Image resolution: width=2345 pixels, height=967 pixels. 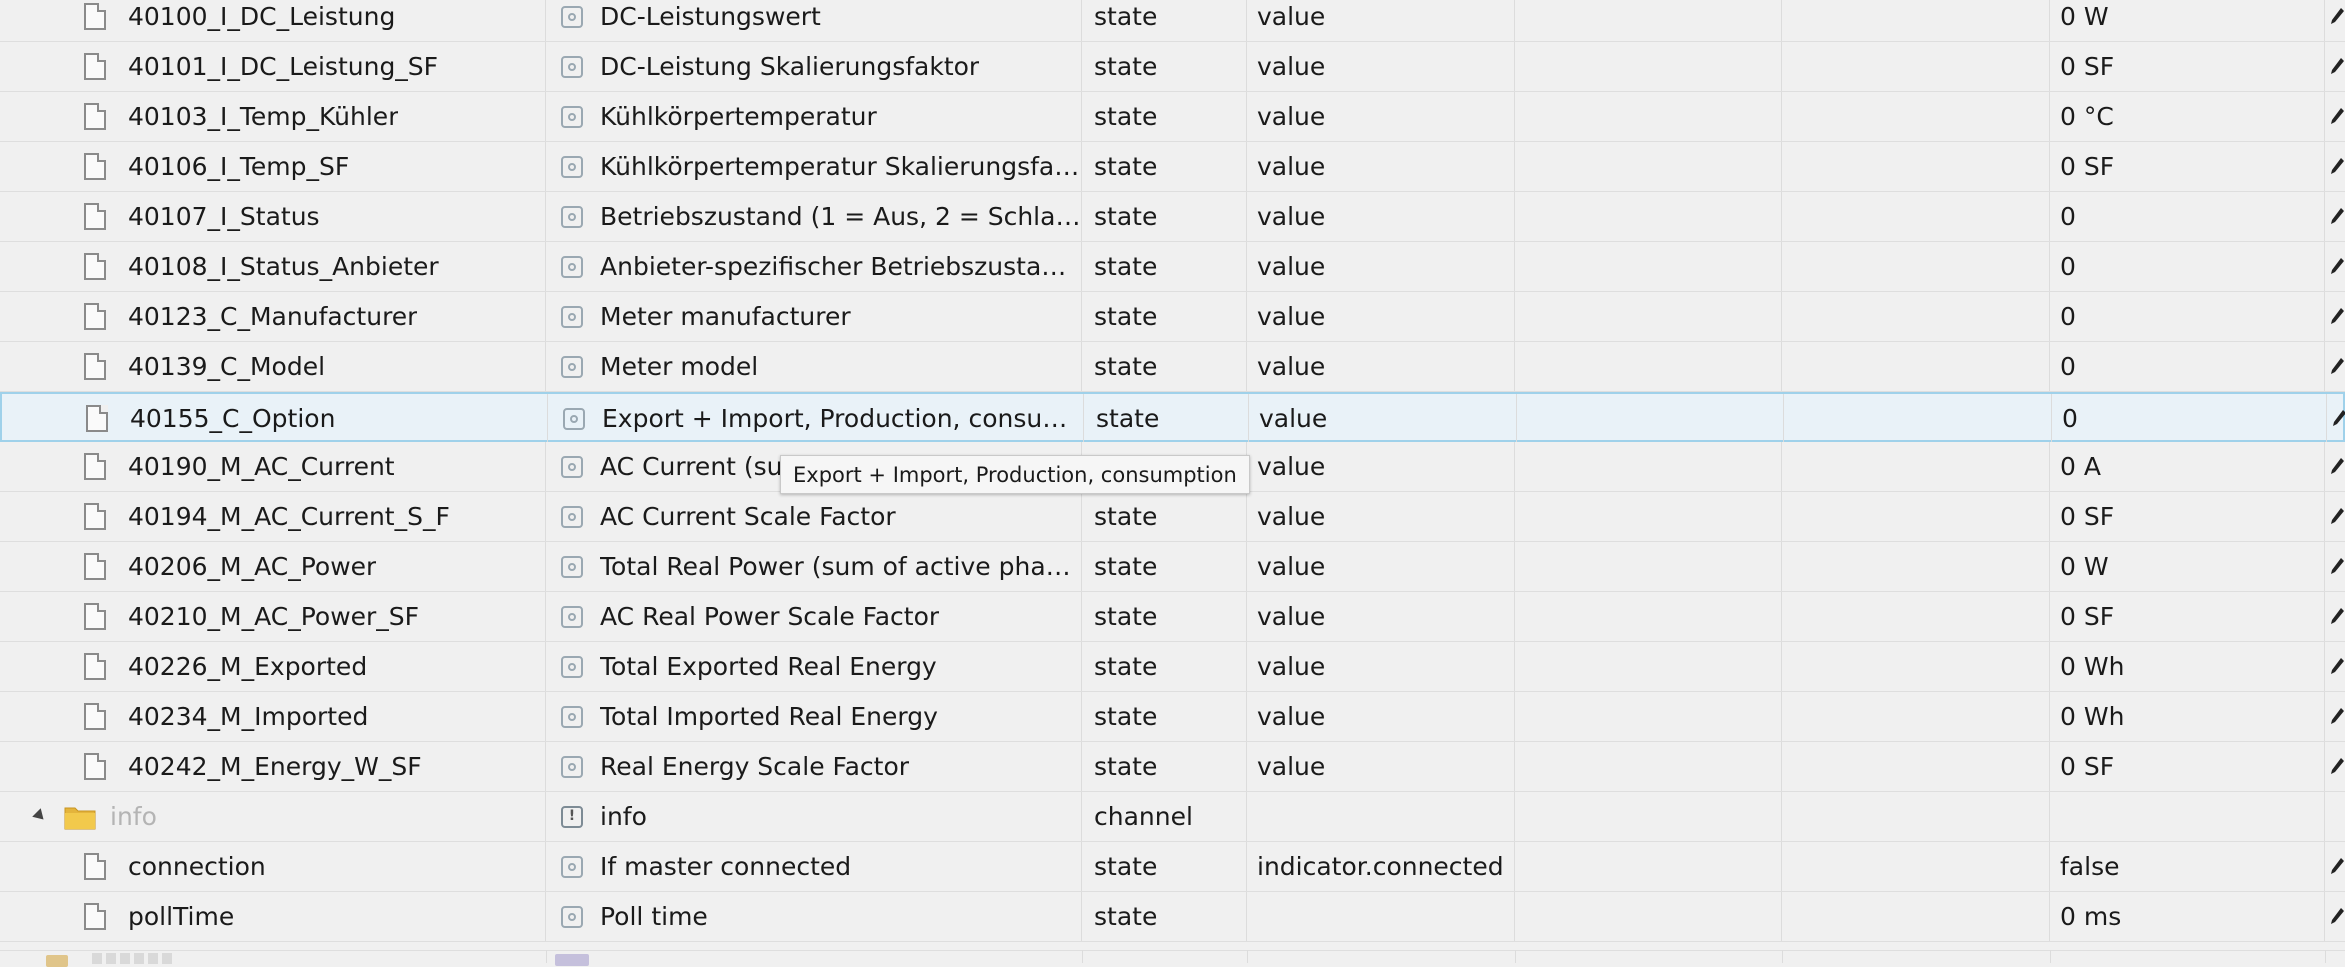 What do you see at coordinates (814, 116) in the screenshot?
I see `name-cell: Kühlkörpertemperatur` at bounding box center [814, 116].